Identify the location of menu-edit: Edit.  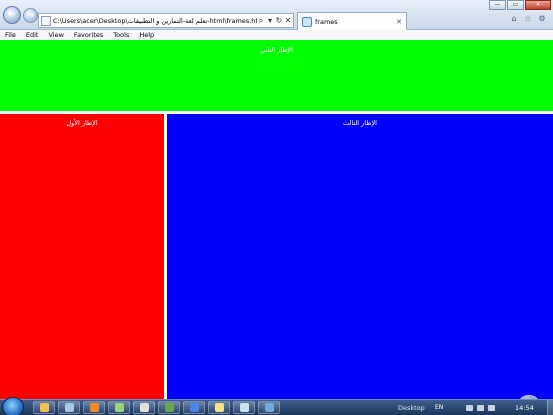
(32, 35).